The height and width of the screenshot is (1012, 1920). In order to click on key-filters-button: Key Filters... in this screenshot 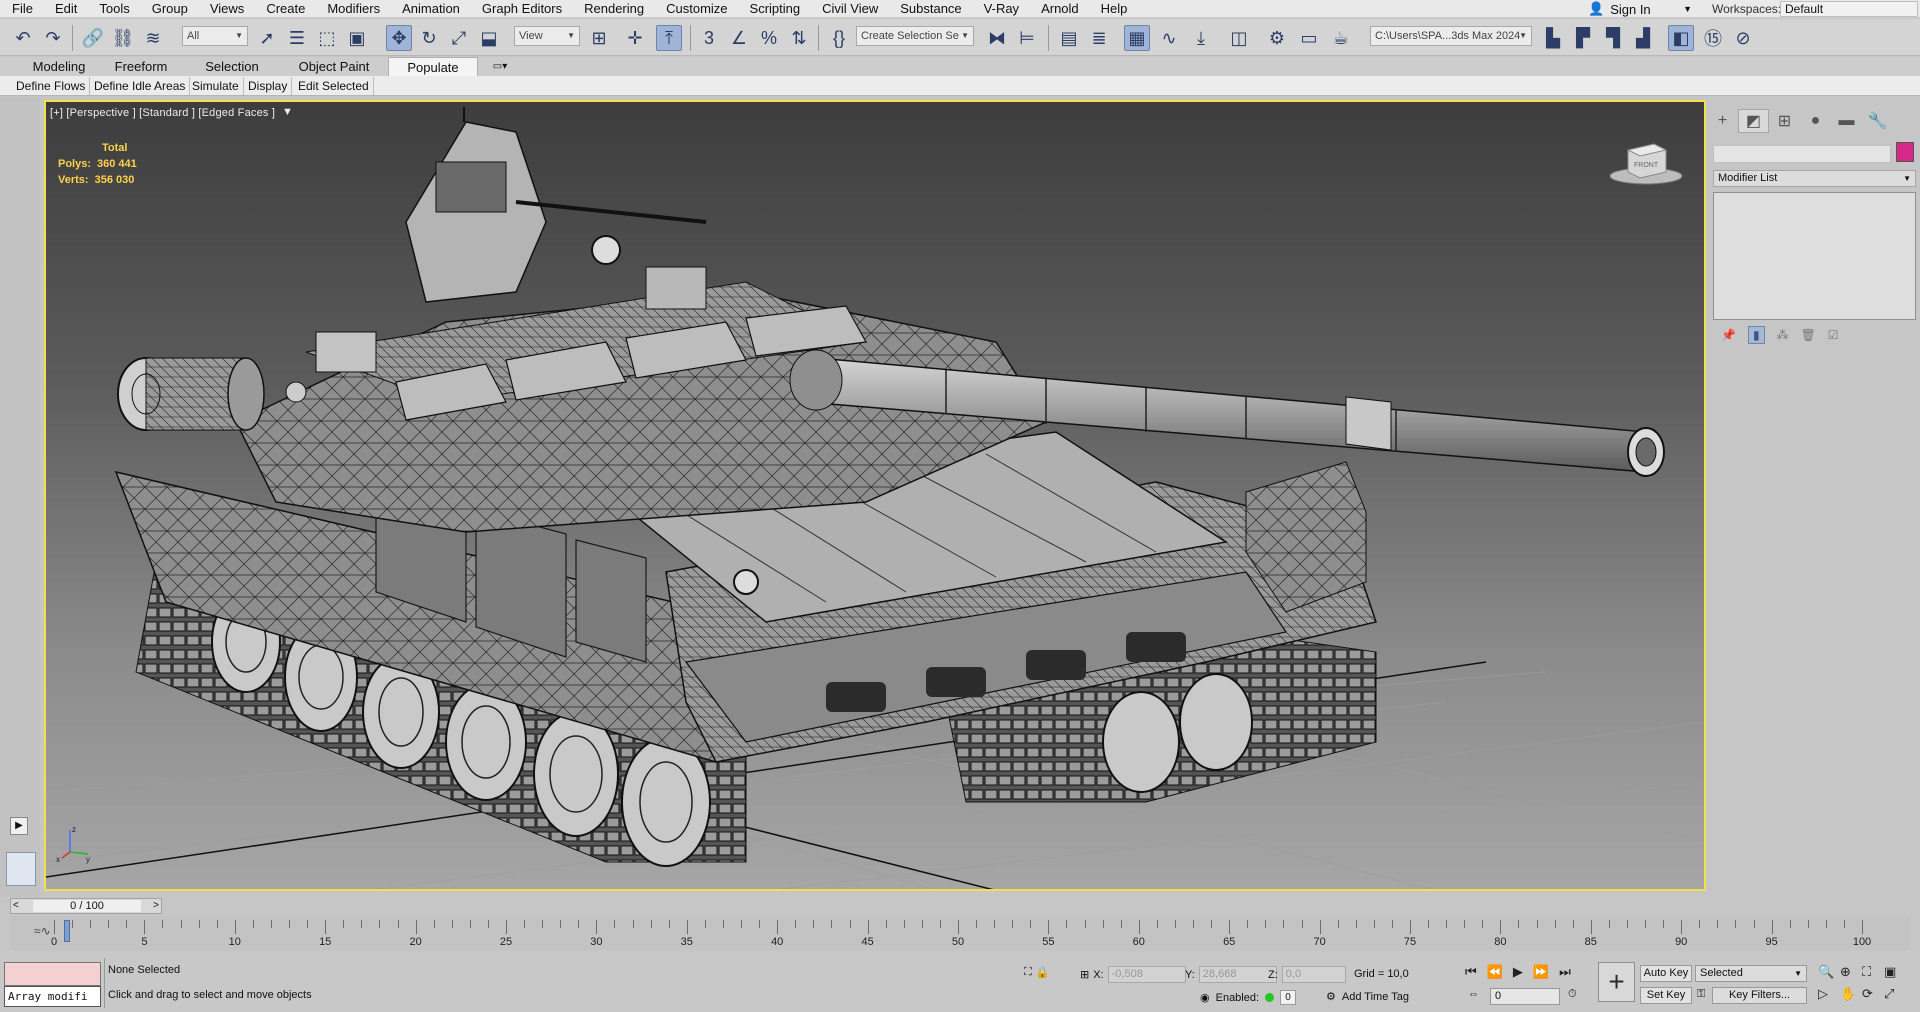, I will do `click(1759, 995)`.